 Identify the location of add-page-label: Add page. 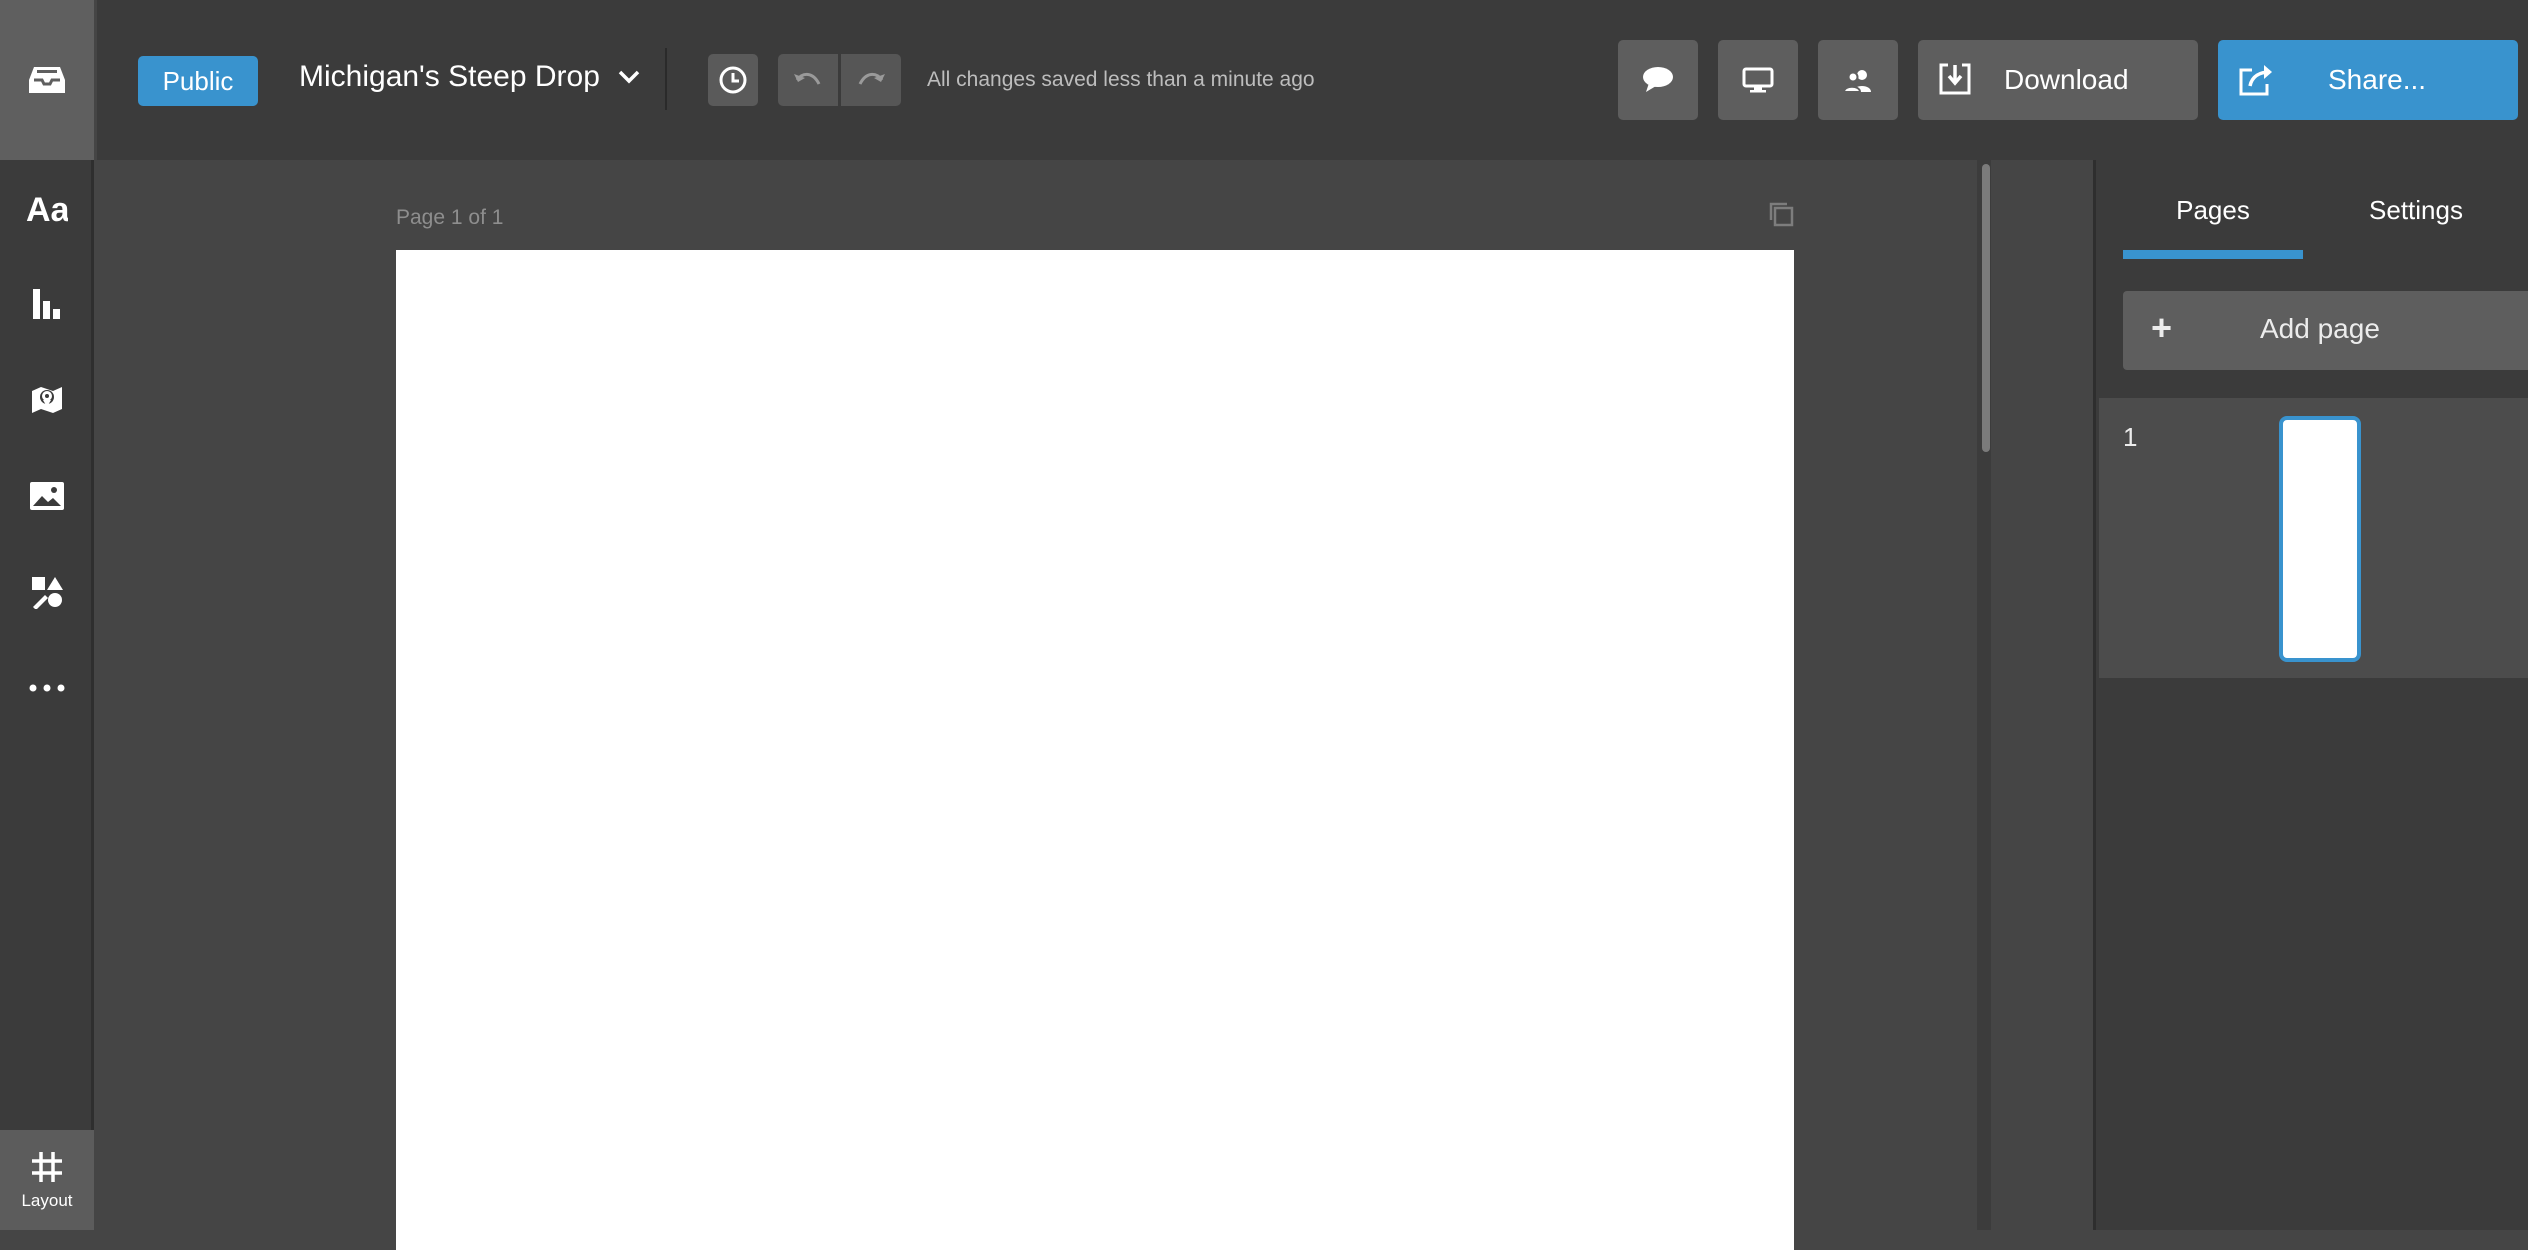
(2320, 328).